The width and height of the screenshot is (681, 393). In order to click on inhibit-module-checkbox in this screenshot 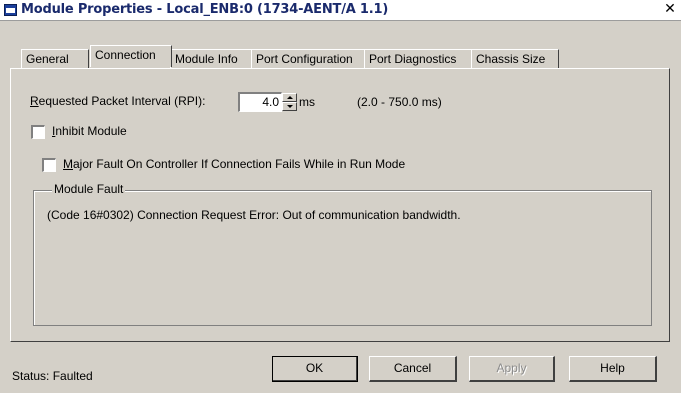, I will do `click(38, 132)`.